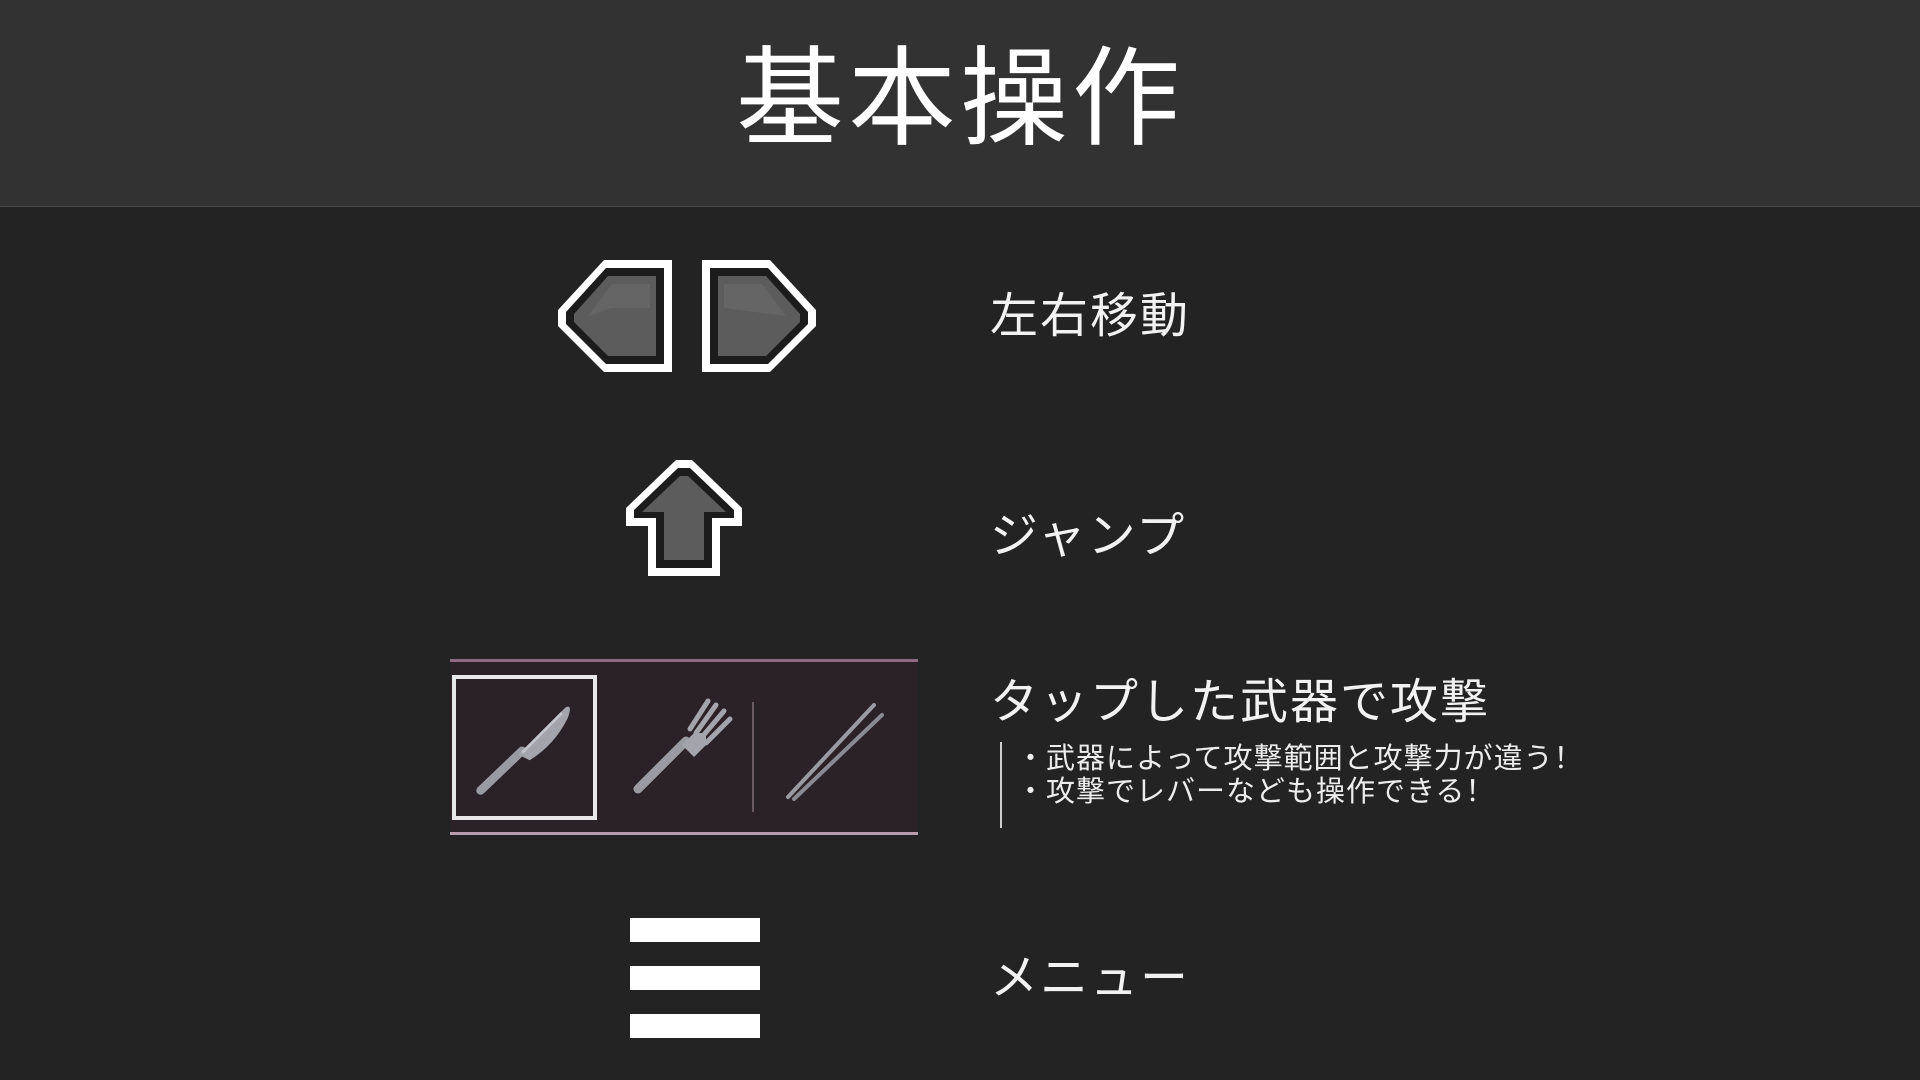 The height and width of the screenshot is (1080, 1920). What do you see at coordinates (1240, 702) in the screenshot?
I see `attack-label: タップした武器で攻撃` at bounding box center [1240, 702].